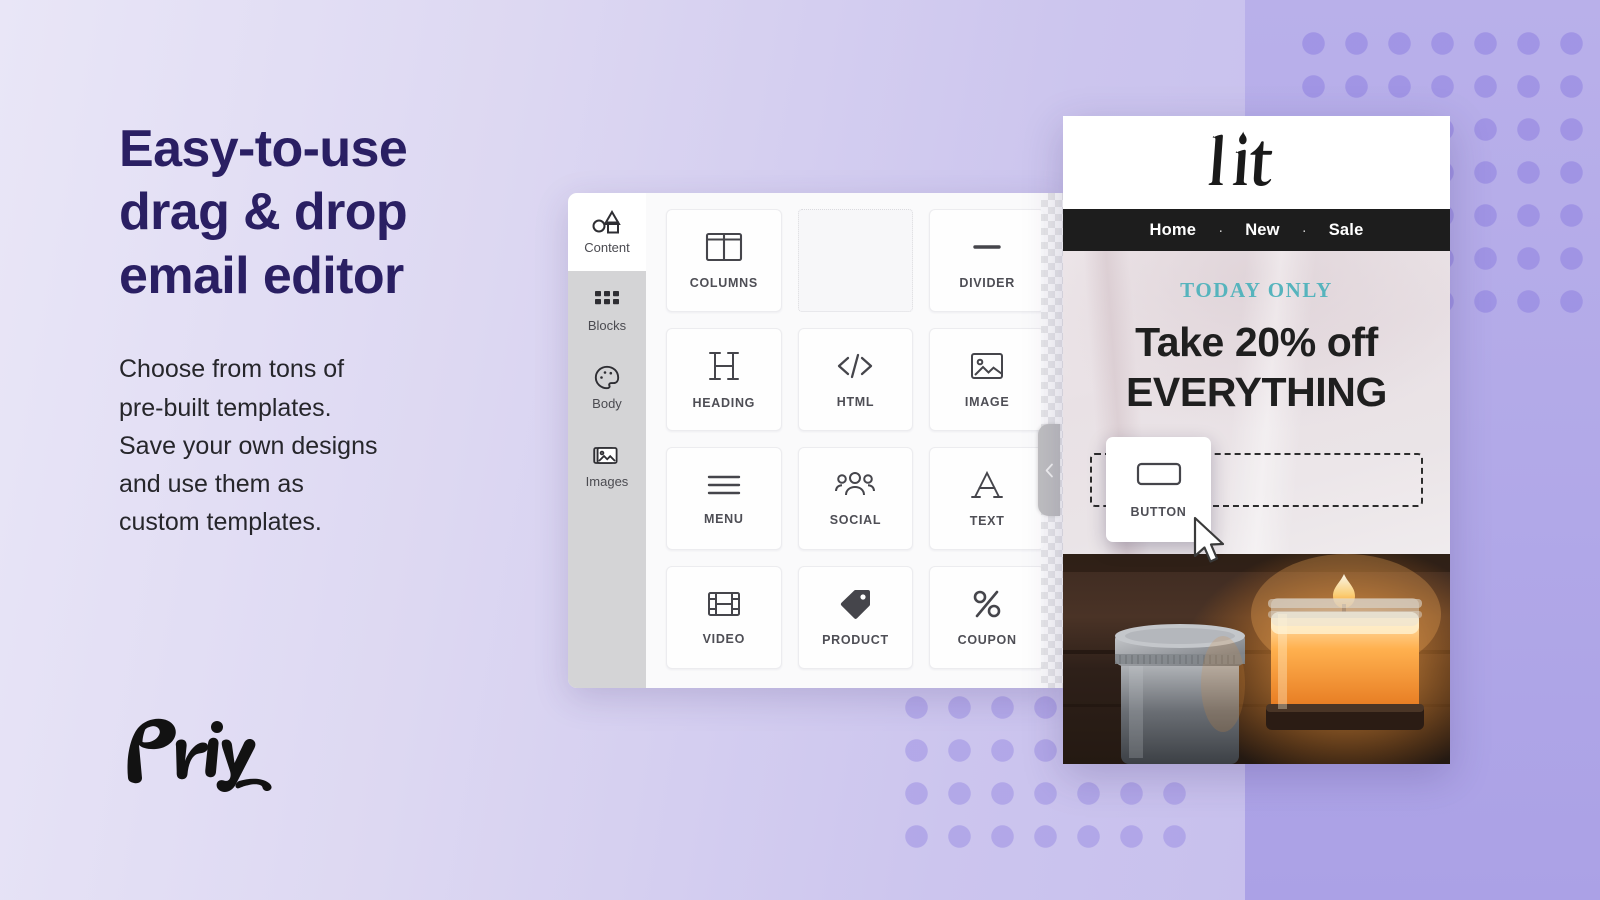  I want to click on images-icon, so click(607, 456).